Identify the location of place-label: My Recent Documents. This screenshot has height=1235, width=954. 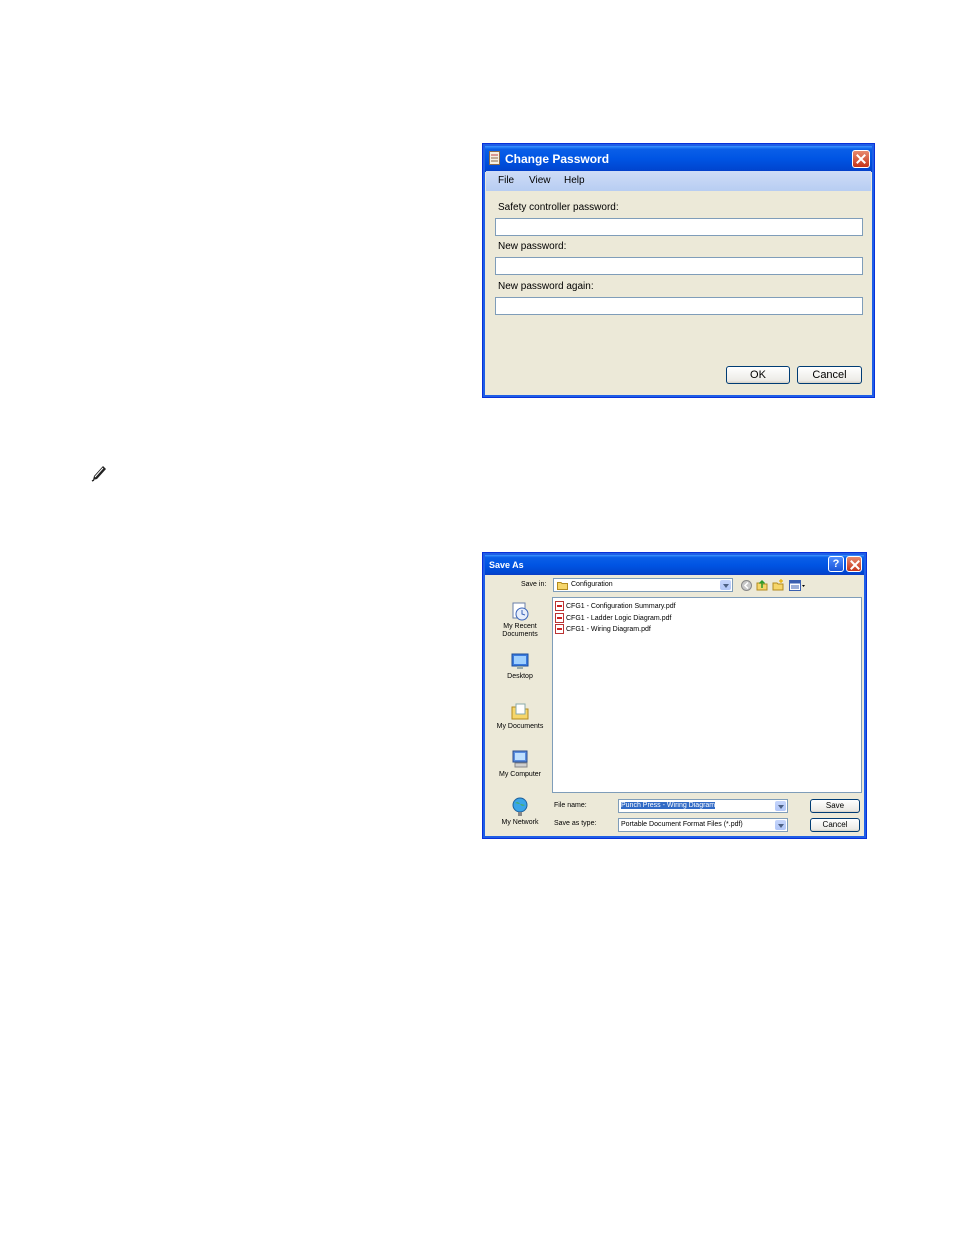
(520, 630).